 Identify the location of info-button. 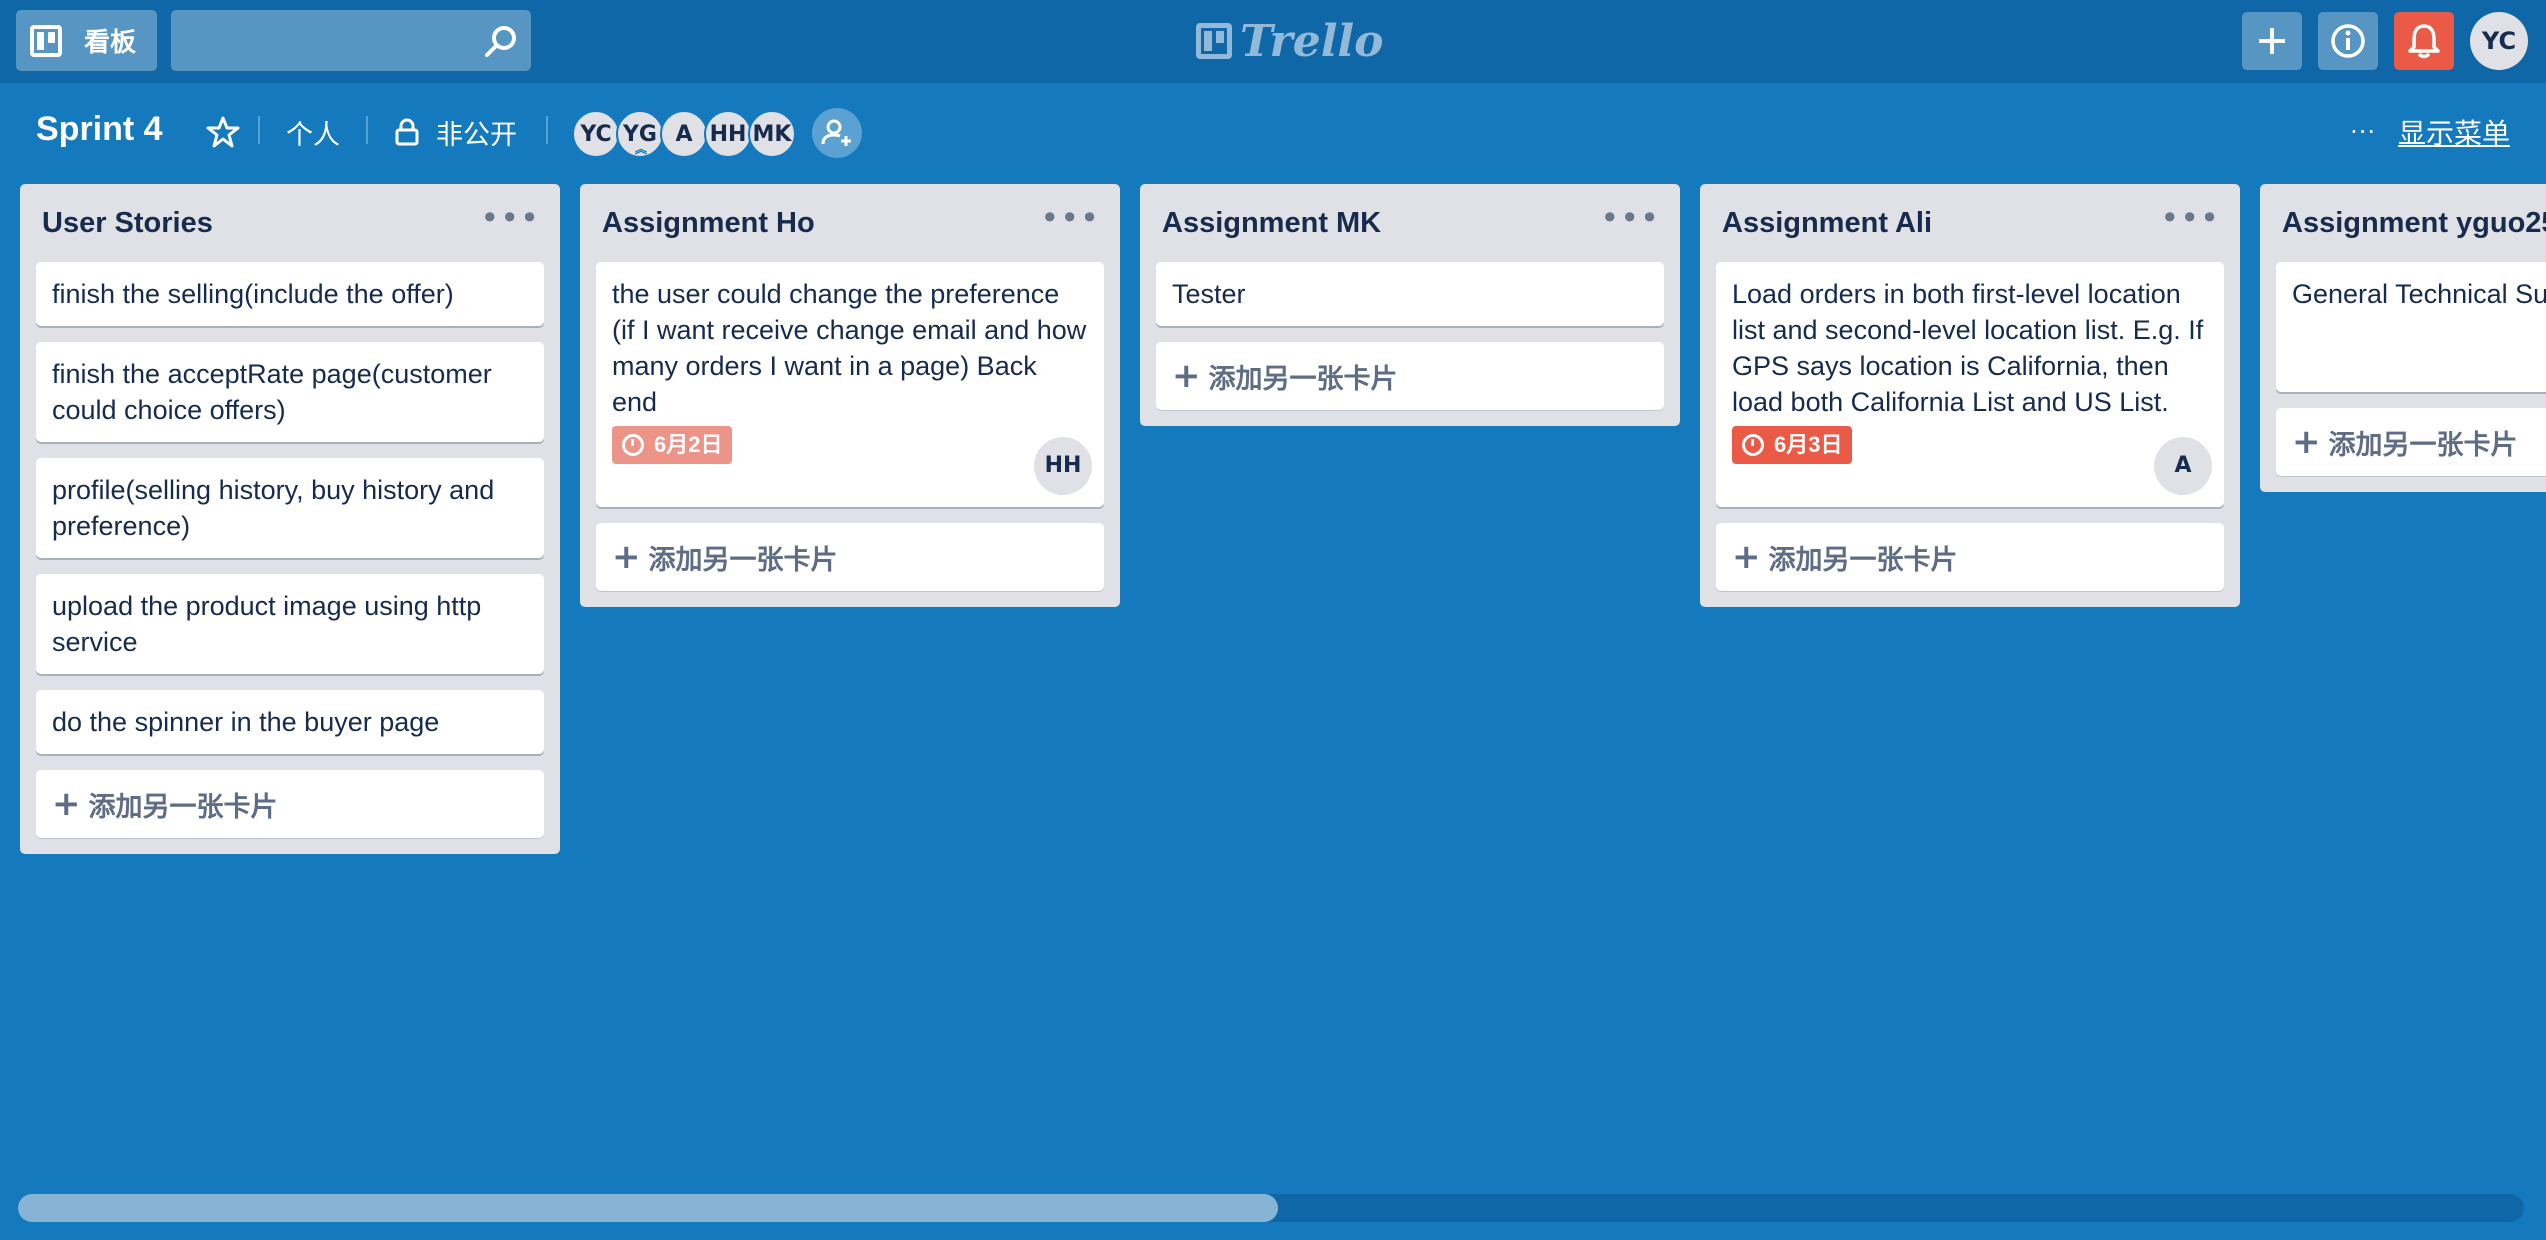
(2348, 41).